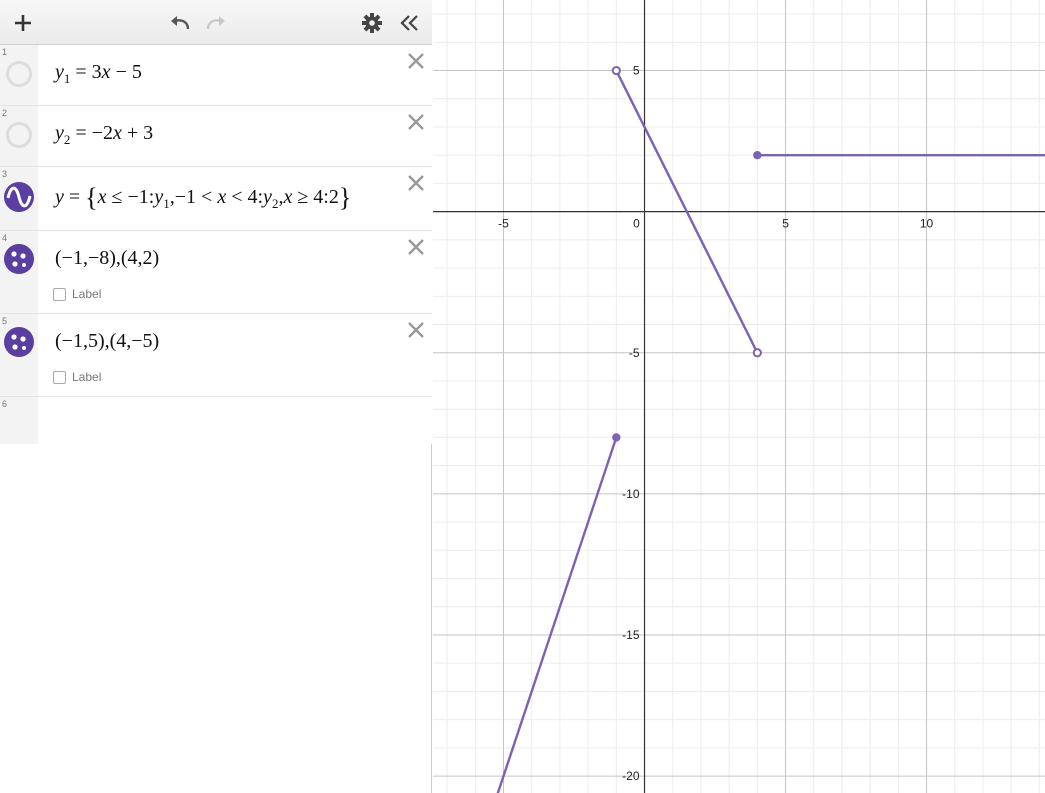  I want to click on expression-latex: y1 = 3x − 5, so click(98, 74).